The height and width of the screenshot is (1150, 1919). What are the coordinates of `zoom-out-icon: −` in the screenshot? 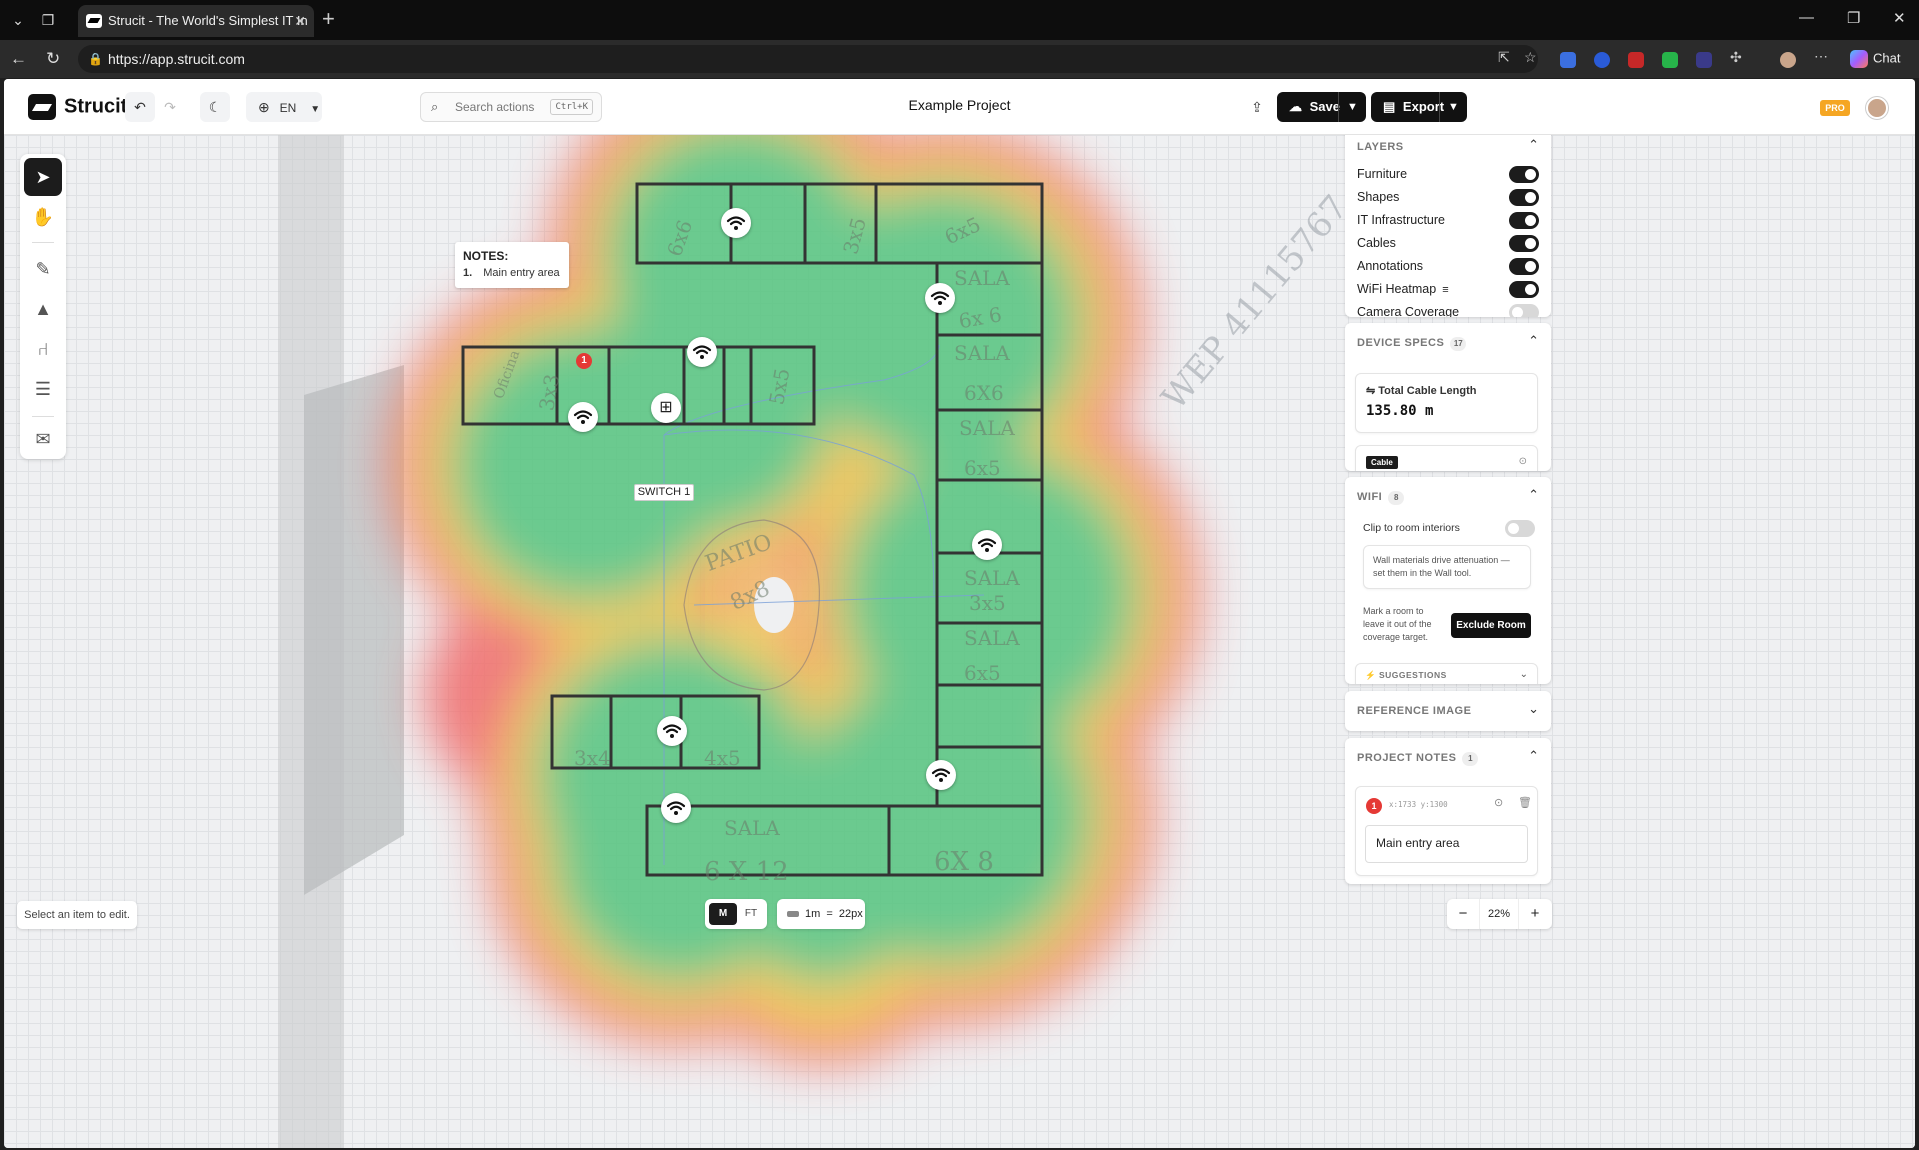 It's located at (1463, 914).